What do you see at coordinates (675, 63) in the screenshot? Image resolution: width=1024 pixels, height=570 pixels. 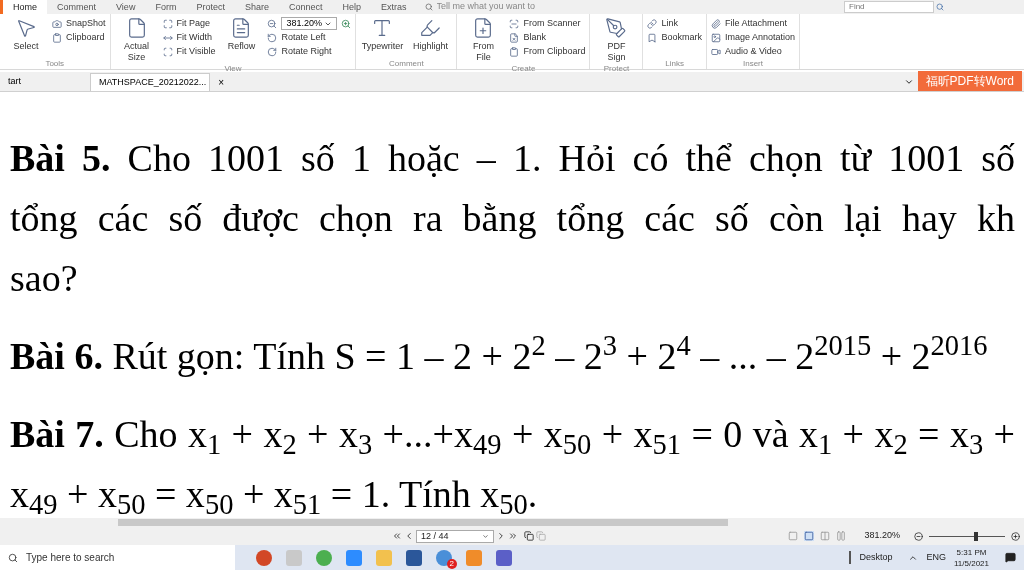 I see `group-title: Links` at bounding box center [675, 63].